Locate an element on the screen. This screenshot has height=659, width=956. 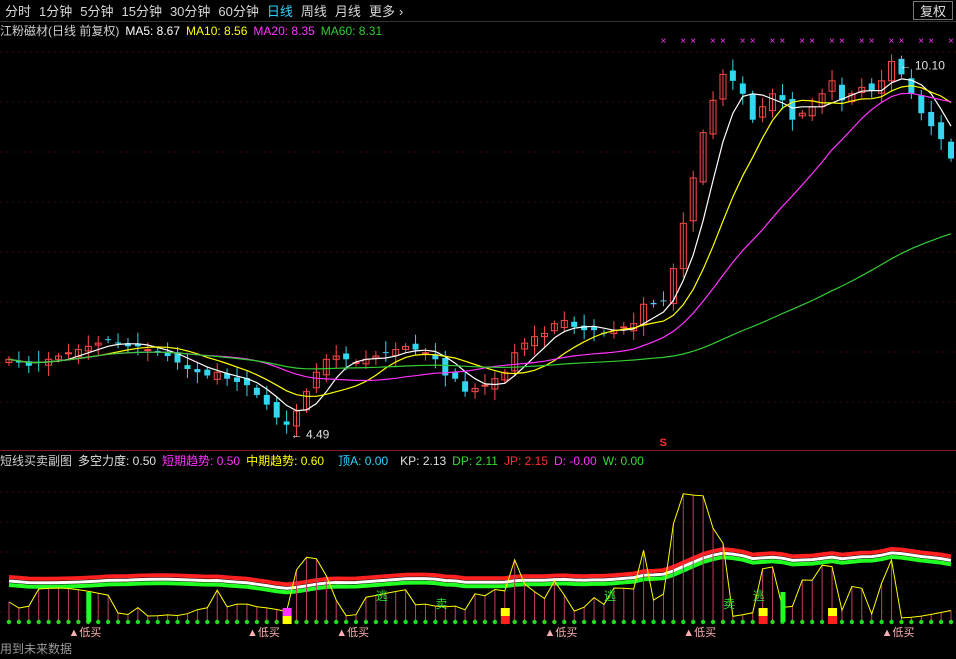
tab-0: 分时 is located at coordinates (19, 11).